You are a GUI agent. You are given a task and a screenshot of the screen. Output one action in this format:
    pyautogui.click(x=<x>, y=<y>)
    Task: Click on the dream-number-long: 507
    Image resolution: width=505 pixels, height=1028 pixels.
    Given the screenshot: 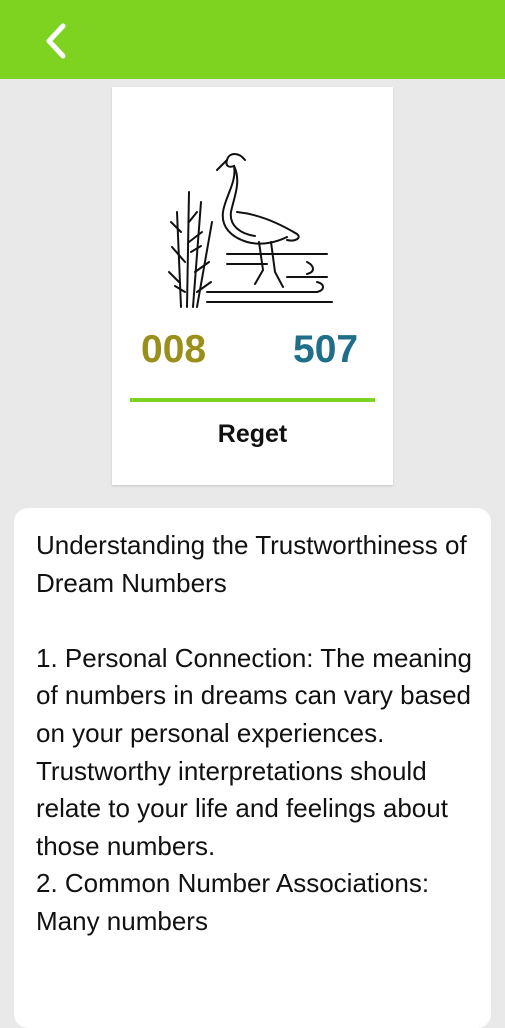 What is the action you would take?
    pyautogui.click(x=326, y=349)
    